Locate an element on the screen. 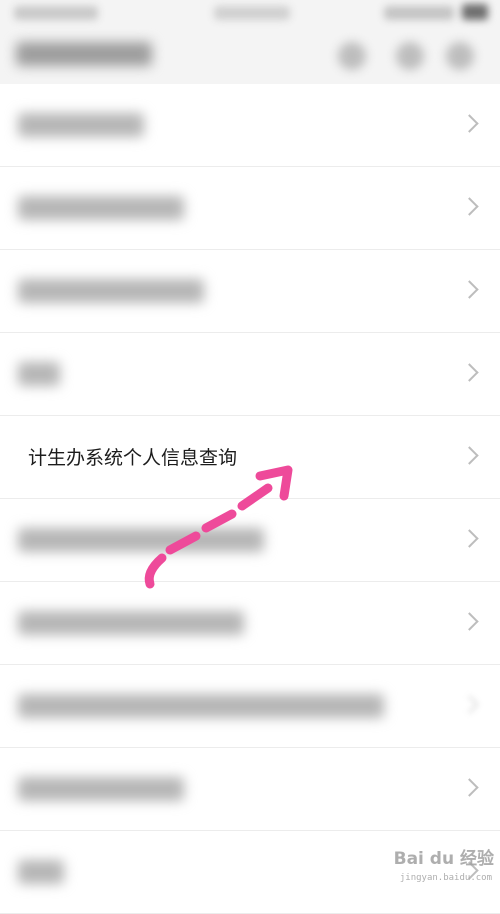 The image size is (500, 914). list-item-personal-info-query: 计生办系统个人信息查询 is located at coordinates (250, 457).